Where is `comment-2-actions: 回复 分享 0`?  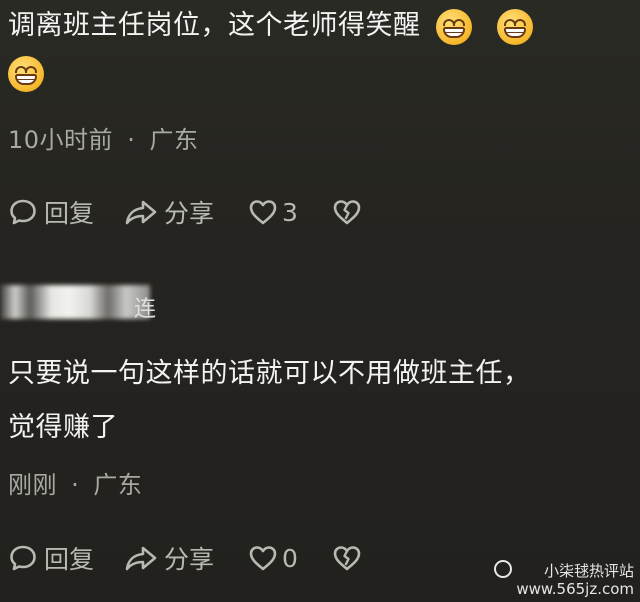
comment-2-actions: 回复 分享 0 is located at coordinates (185, 558).